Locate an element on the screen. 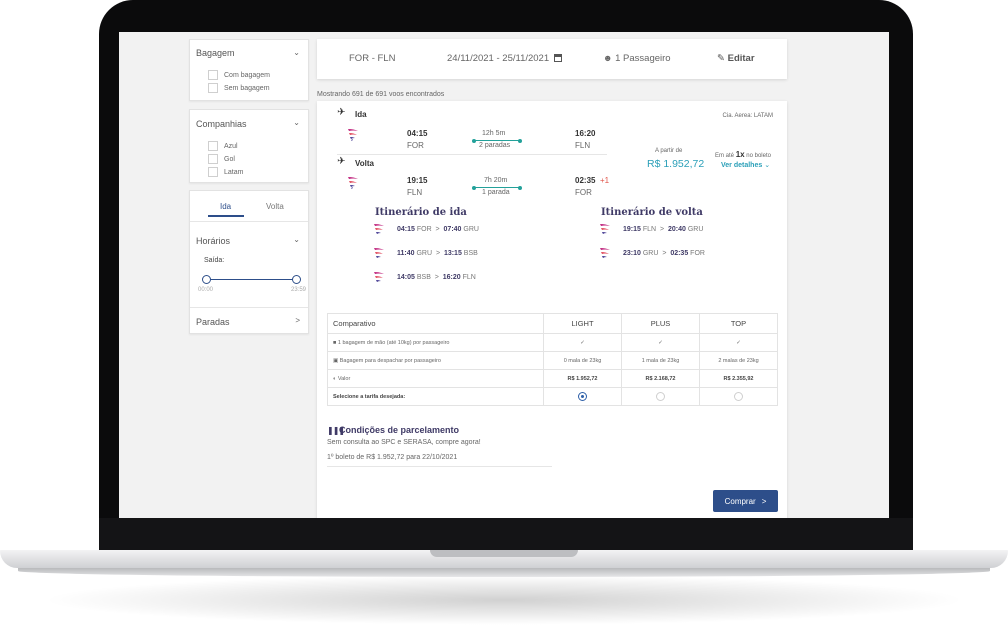  leg-dep-time: 23:10 is located at coordinates (632, 253).